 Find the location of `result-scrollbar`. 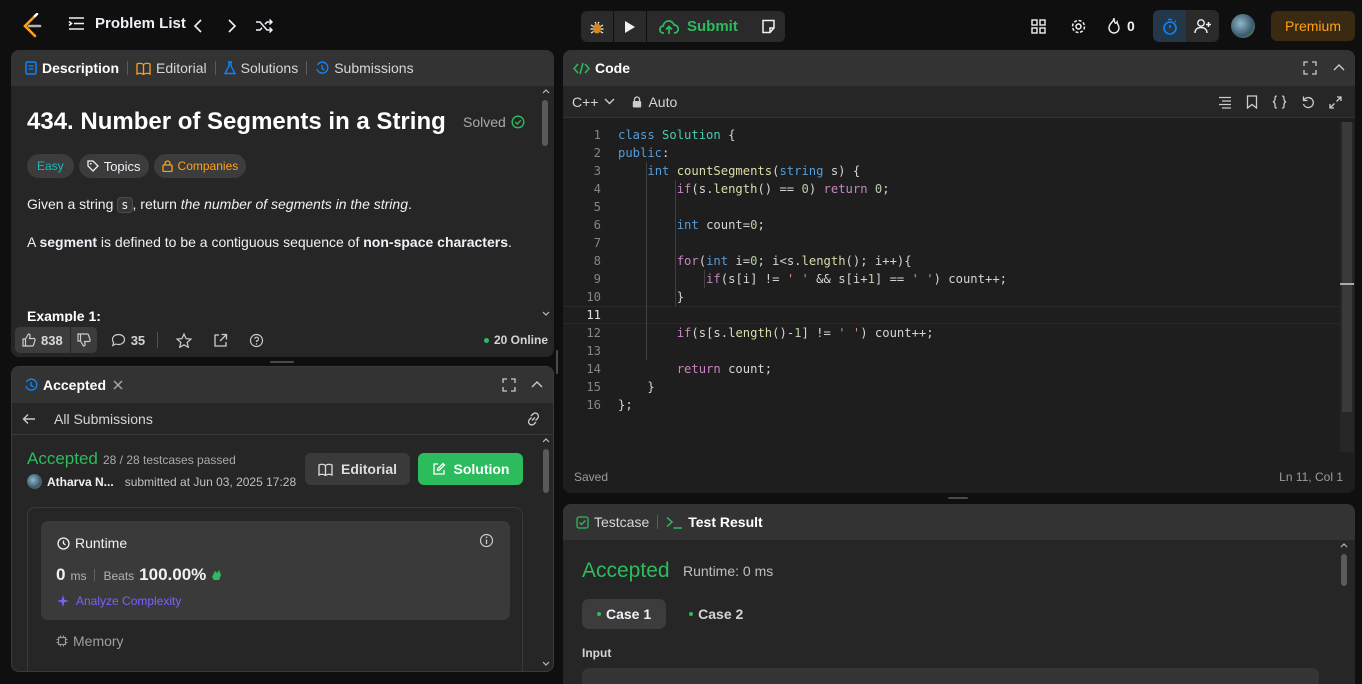

result-scrollbar is located at coordinates (546, 471).